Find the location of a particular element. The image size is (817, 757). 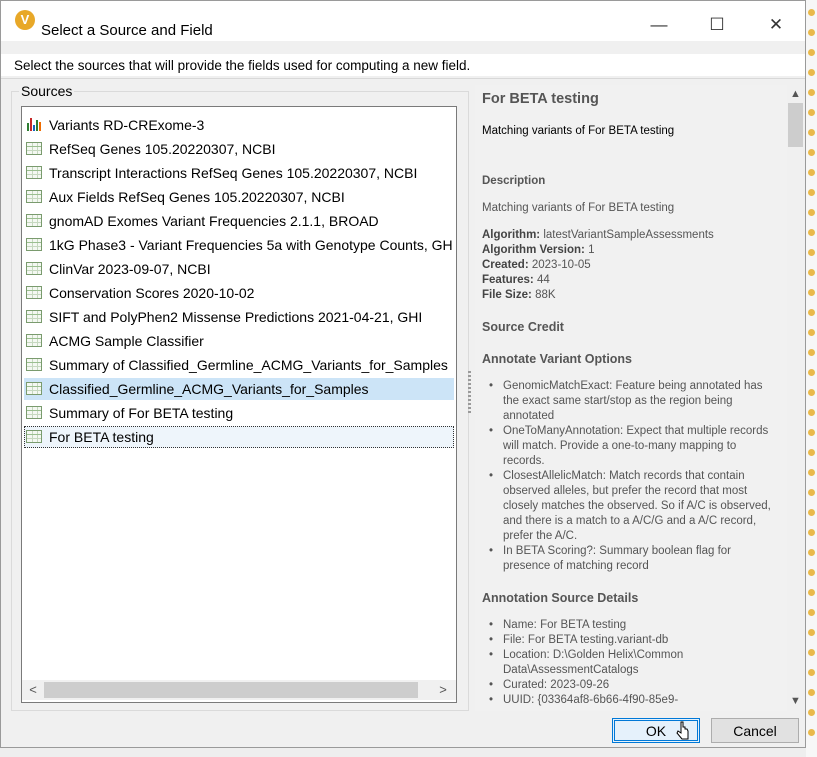

maximize-button: ☐ is located at coordinates (717, 27).